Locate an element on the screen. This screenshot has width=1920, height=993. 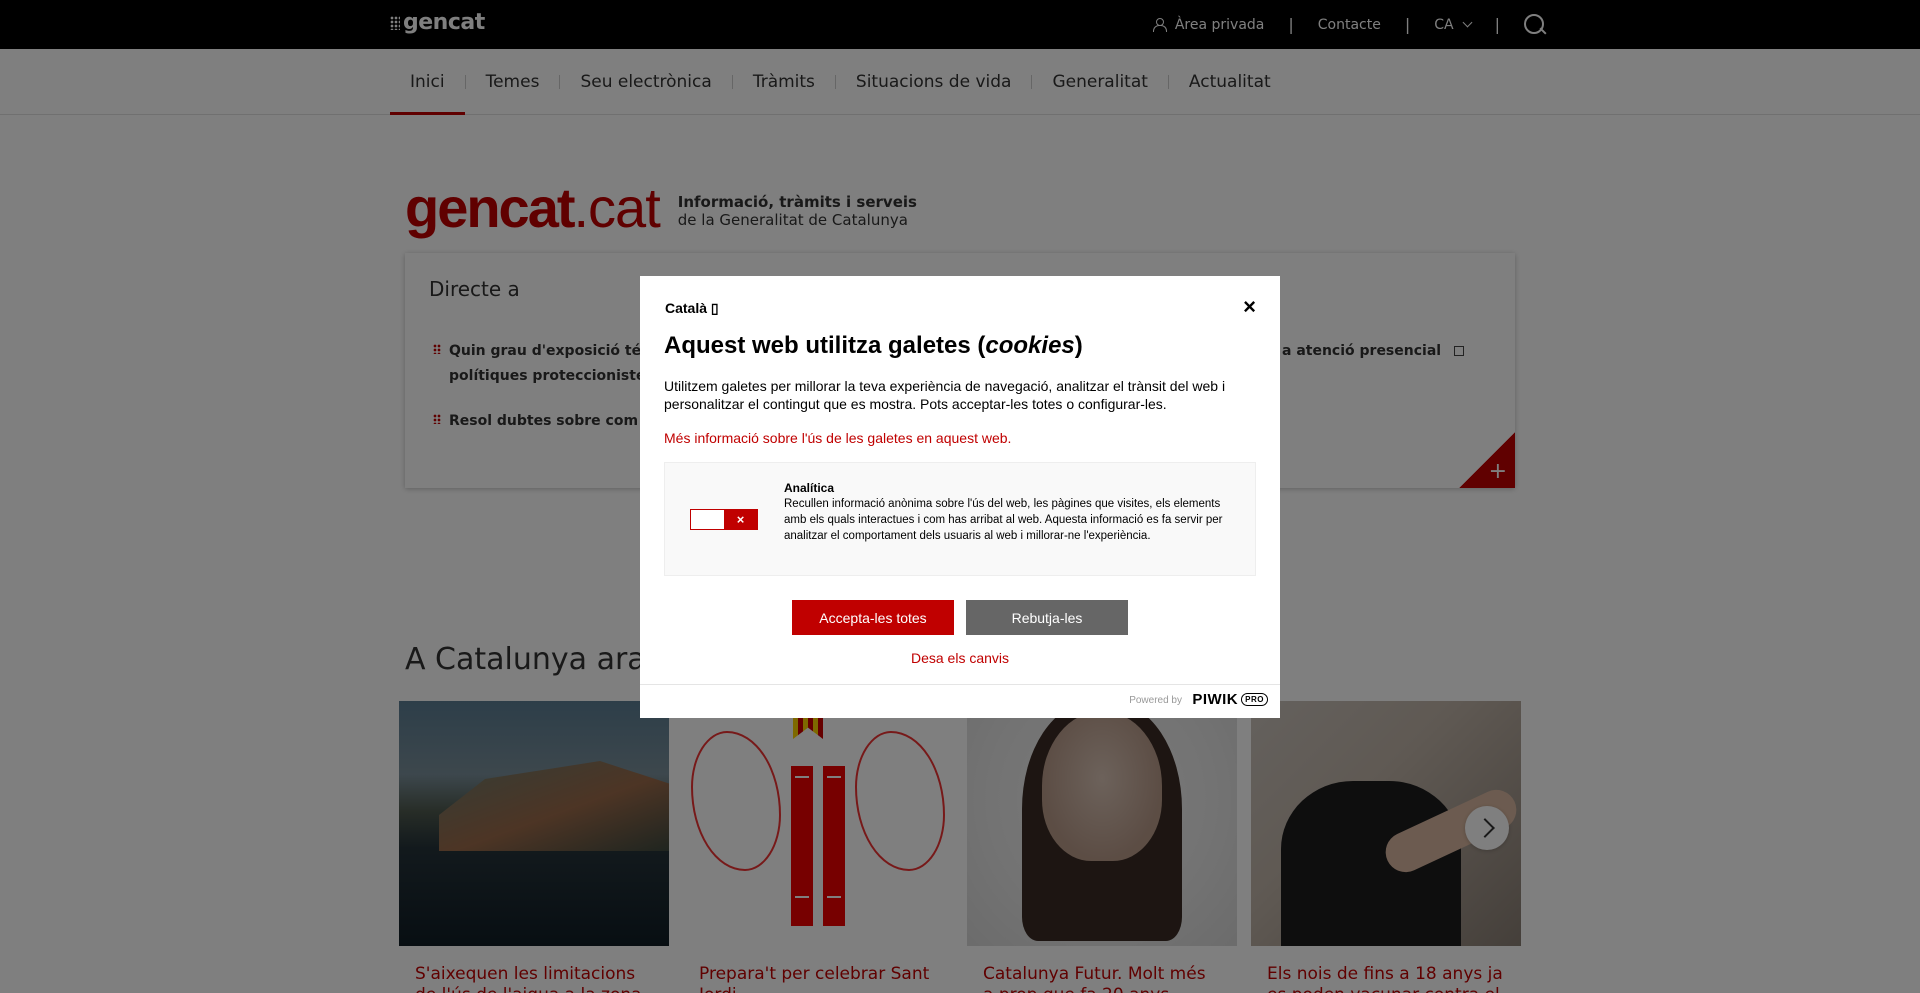
title-italic: cookies is located at coordinates (1030, 345).